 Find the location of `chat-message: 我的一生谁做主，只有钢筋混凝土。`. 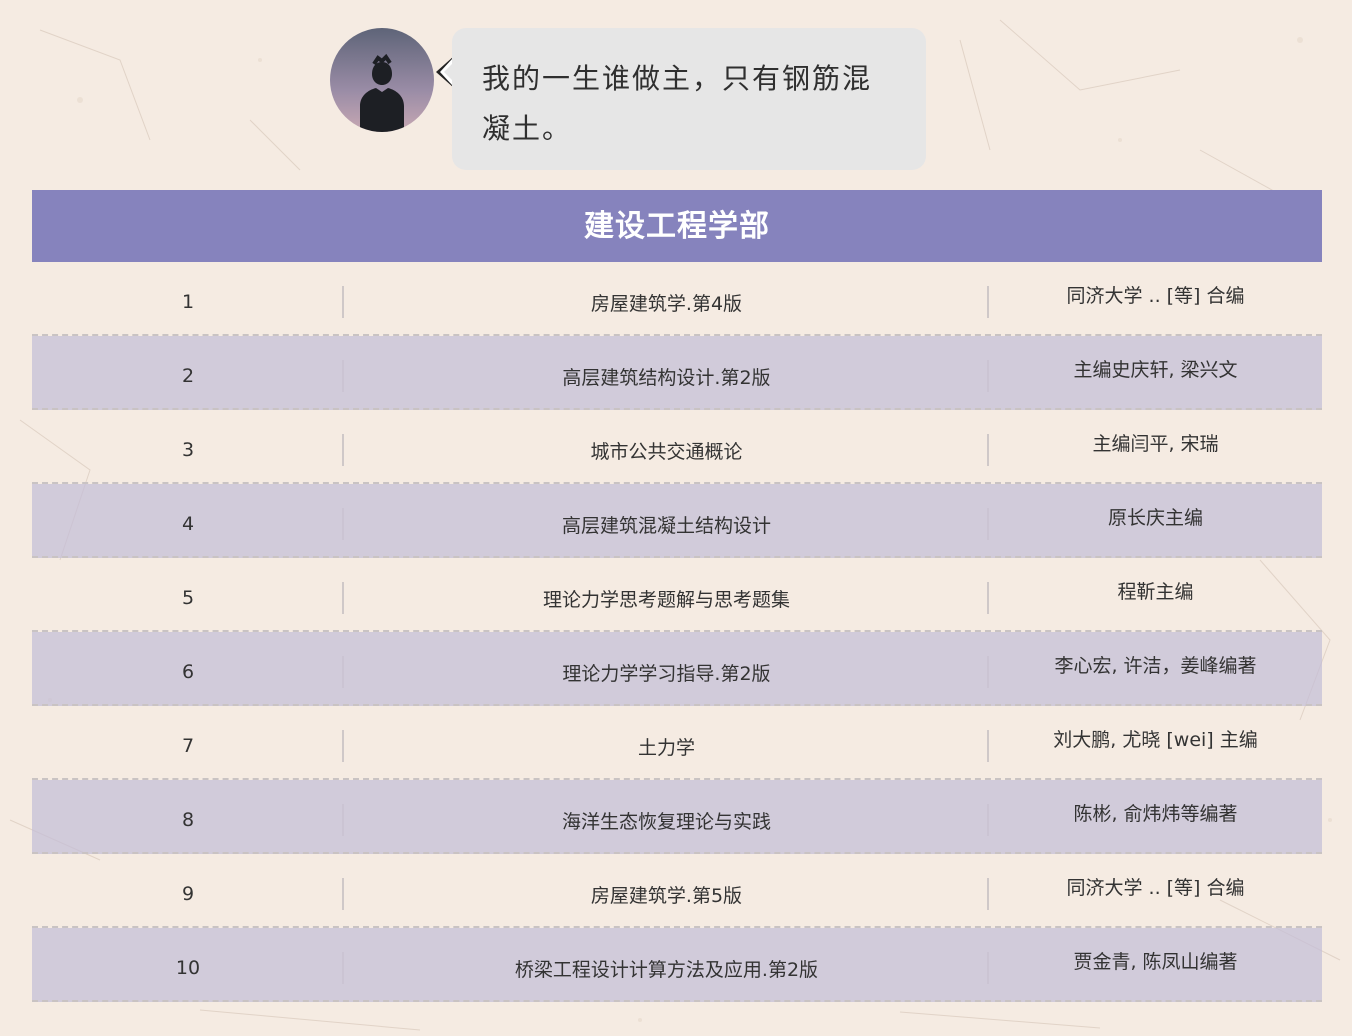

chat-message: 我的一生谁做主，只有钢筋混凝土。 is located at coordinates (630, 99).